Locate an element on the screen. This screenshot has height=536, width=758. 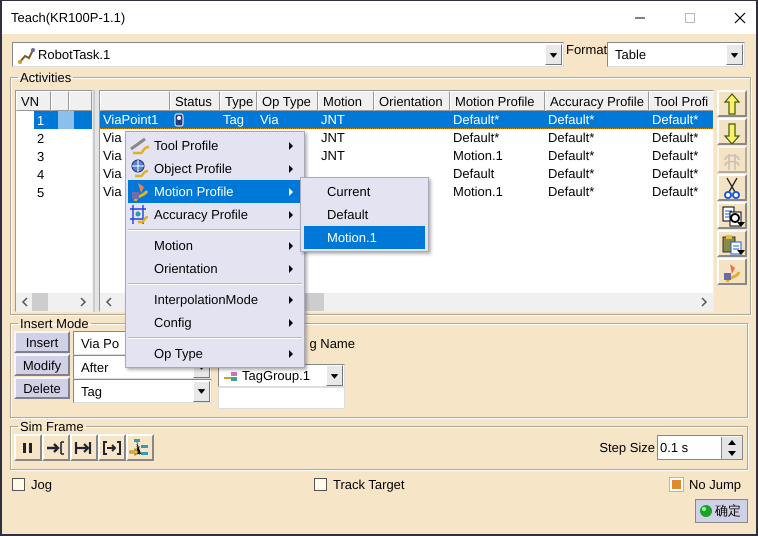
group-title: Insert Mode is located at coordinates (54, 323).